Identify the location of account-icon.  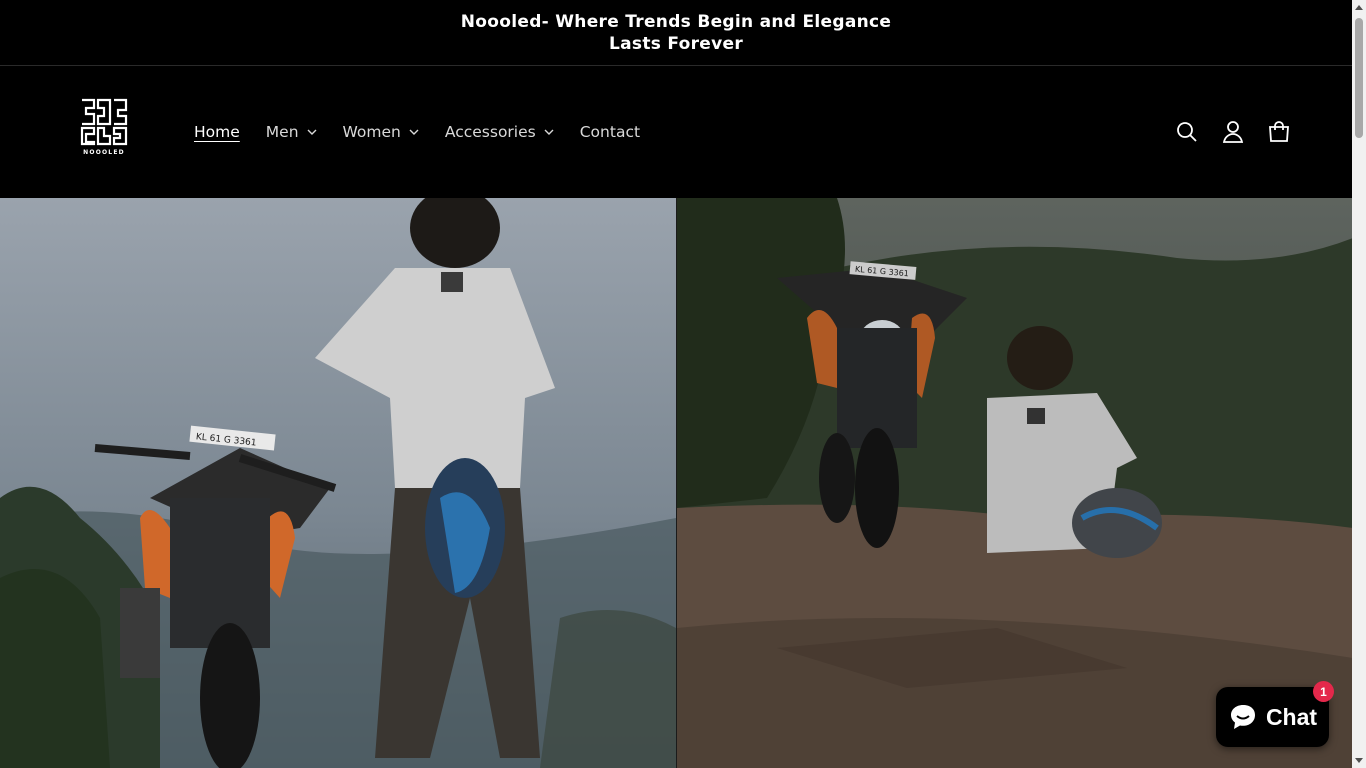
(1233, 132).